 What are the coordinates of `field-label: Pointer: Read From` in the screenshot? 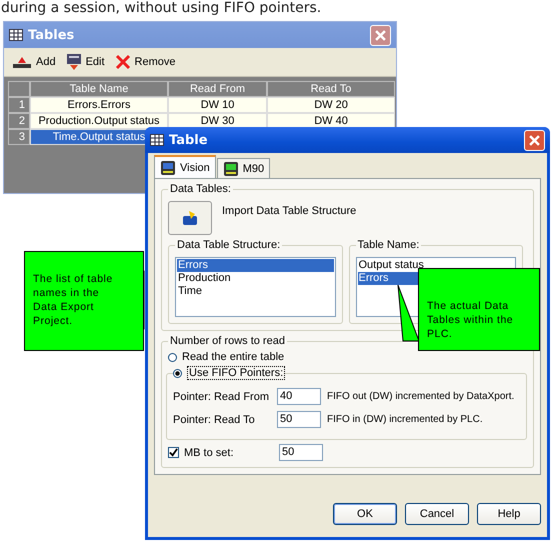 It's located at (221, 396).